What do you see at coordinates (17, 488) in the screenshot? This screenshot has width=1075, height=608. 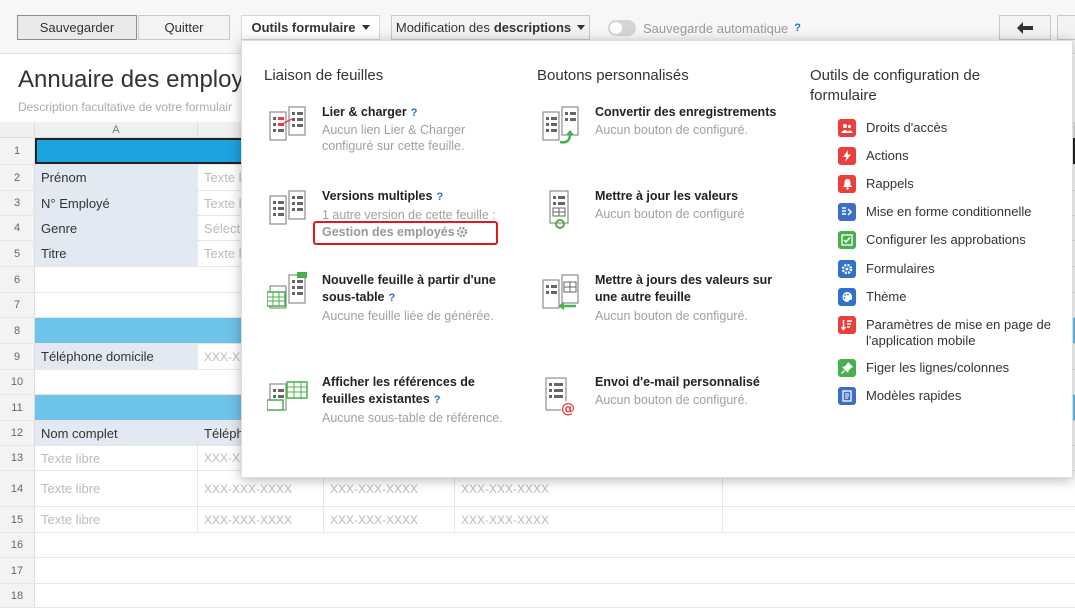 I see `row-number: 14` at bounding box center [17, 488].